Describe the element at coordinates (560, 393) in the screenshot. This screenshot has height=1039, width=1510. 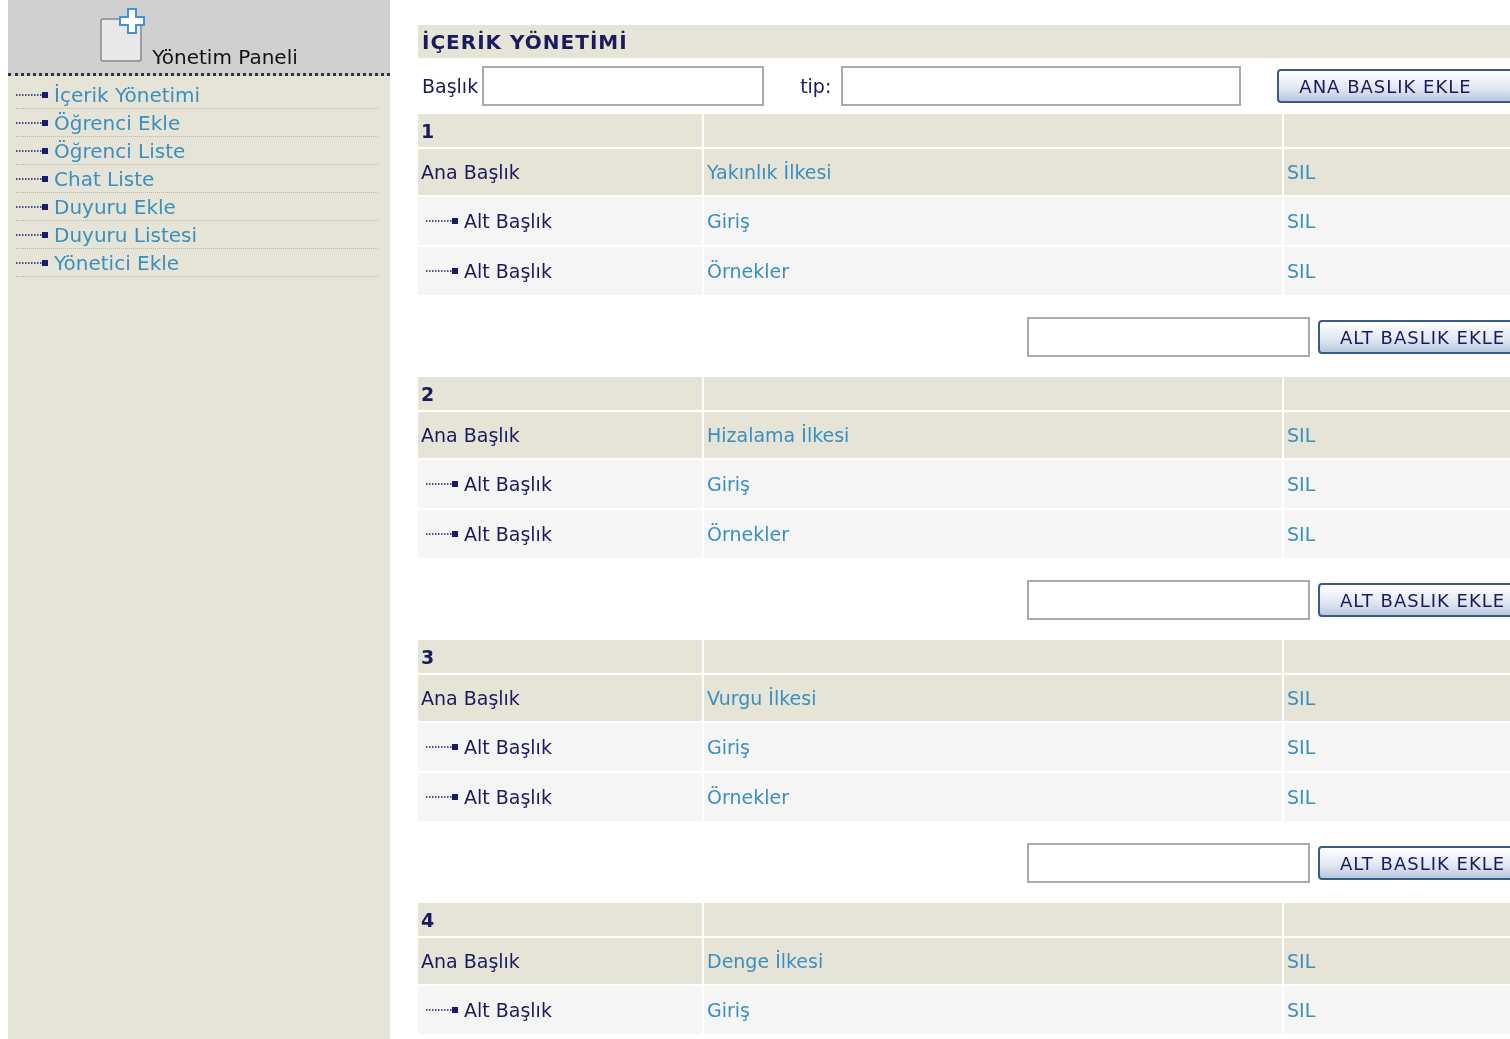
I see `section-number: 2` at that location.